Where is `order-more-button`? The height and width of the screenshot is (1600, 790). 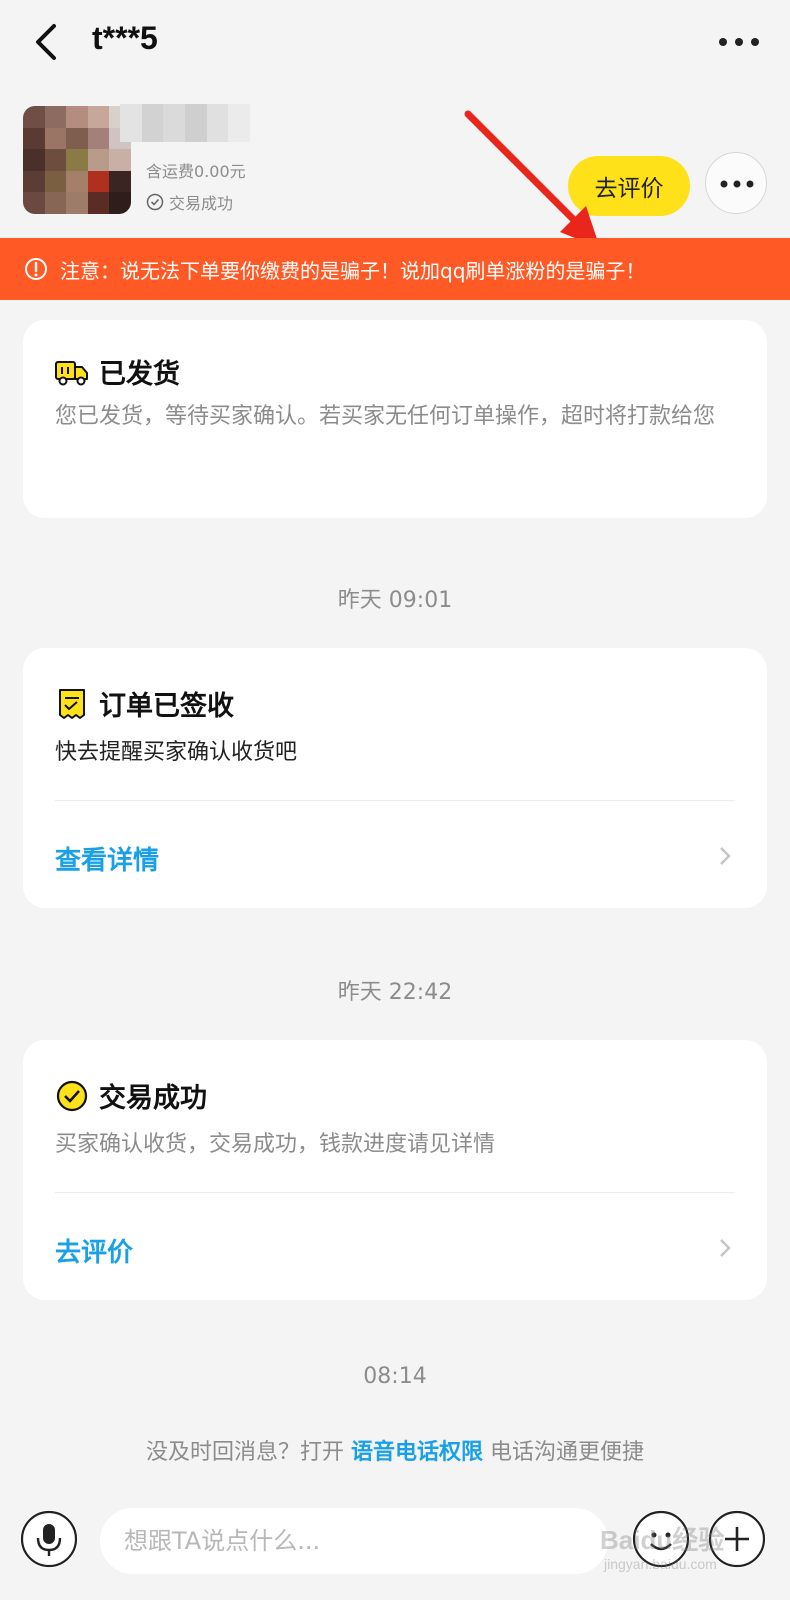 order-more-button is located at coordinates (736, 183).